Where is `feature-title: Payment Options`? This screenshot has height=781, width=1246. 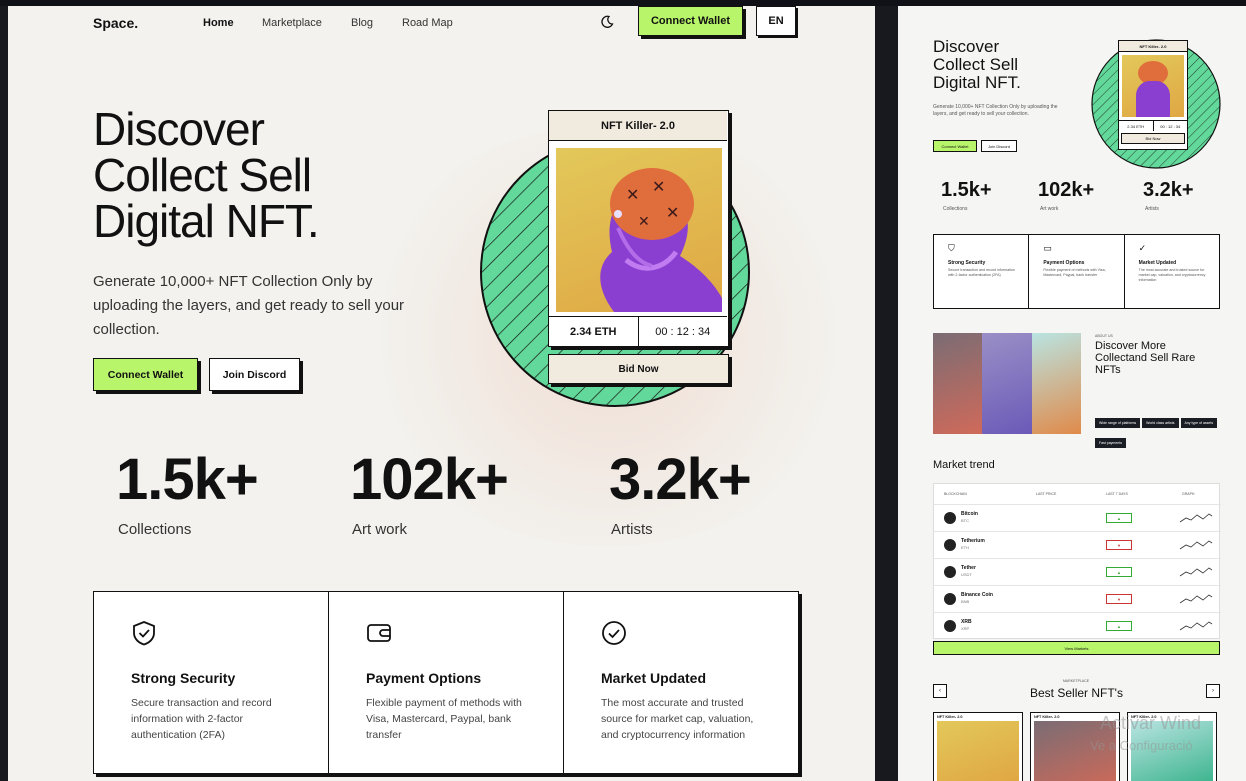
feature-title: Payment Options is located at coordinates (424, 678).